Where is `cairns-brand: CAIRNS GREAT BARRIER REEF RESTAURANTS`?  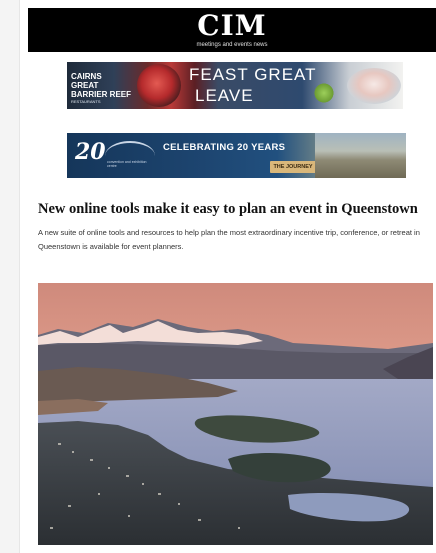
cairns-brand: CAIRNS GREAT BARRIER REEF RESTAURANTS is located at coordinates (101, 88).